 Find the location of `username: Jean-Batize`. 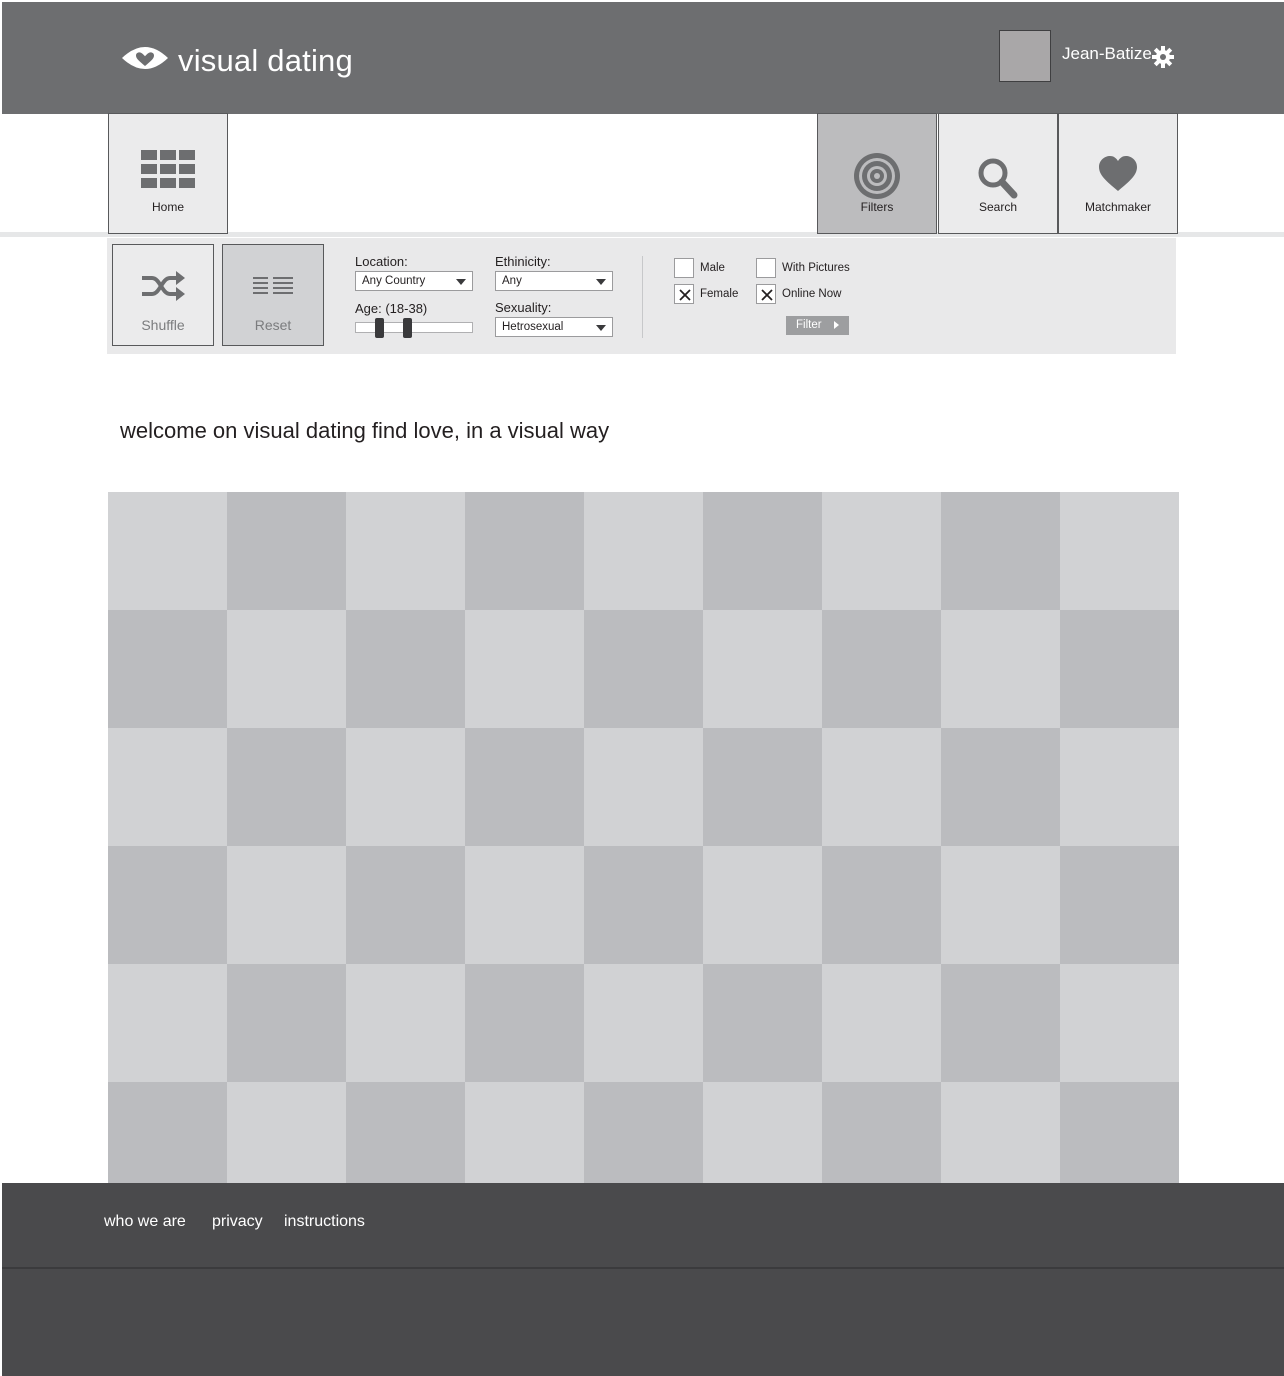

username: Jean-Batize is located at coordinates (1107, 54).